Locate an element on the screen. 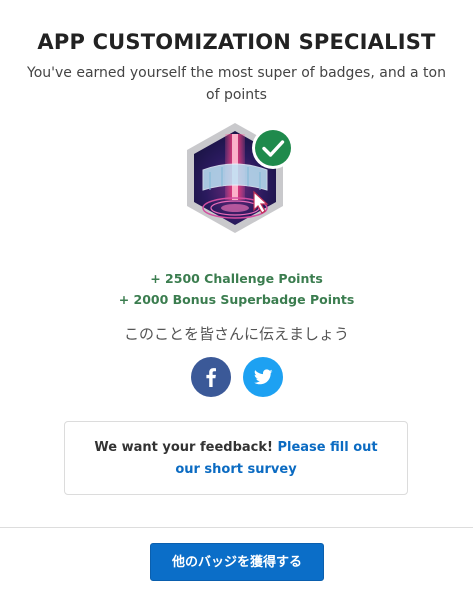 This screenshot has width=473, height=590. bonus-points: + 2000 Bonus Superbadge Points is located at coordinates (236, 299).